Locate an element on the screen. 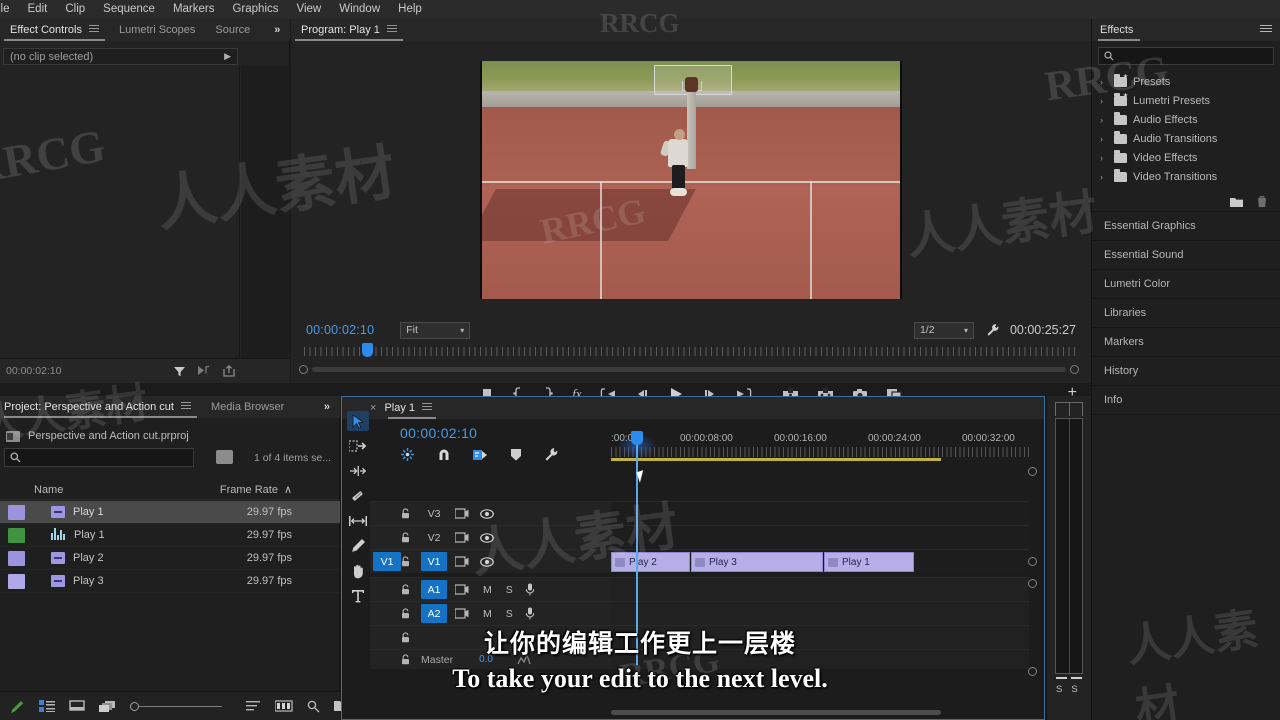 Image resolution: width=1280 pixels, height=720 pixels. track-header-a1: A1 M S is located at coordinates (490, 589).